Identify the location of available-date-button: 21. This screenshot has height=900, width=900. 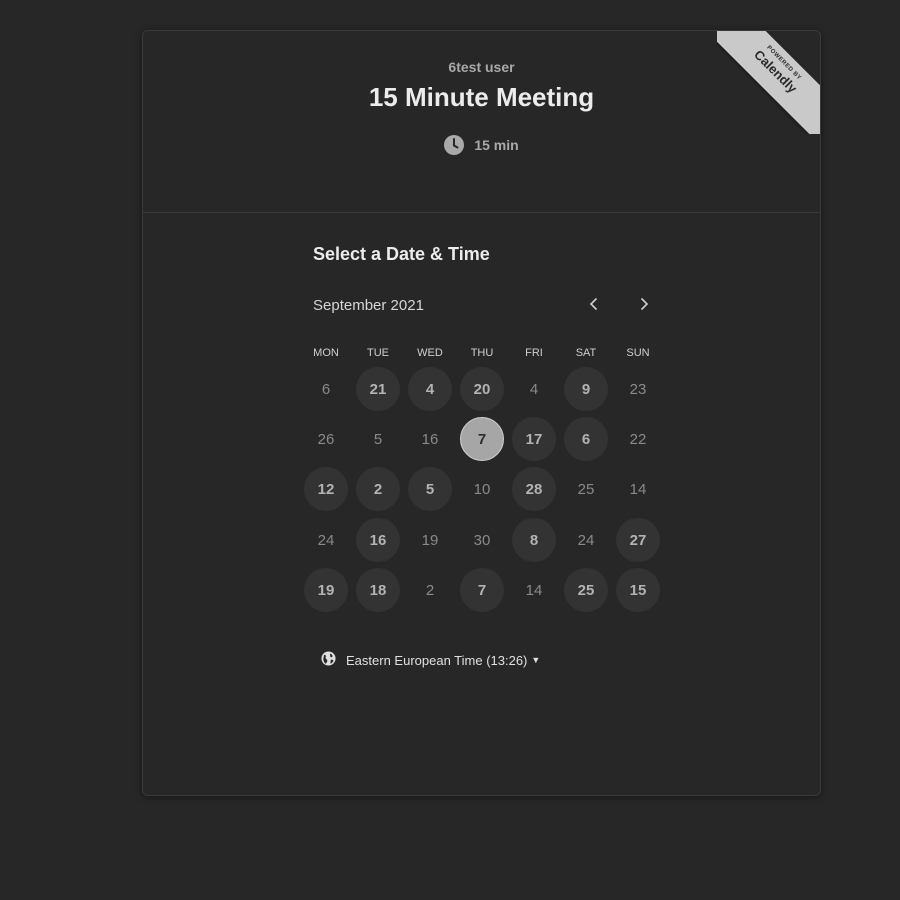
(378, 389).